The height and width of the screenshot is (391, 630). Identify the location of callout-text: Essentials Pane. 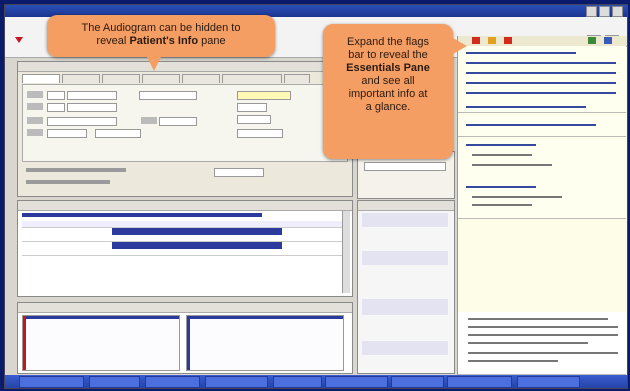
(388, 68).